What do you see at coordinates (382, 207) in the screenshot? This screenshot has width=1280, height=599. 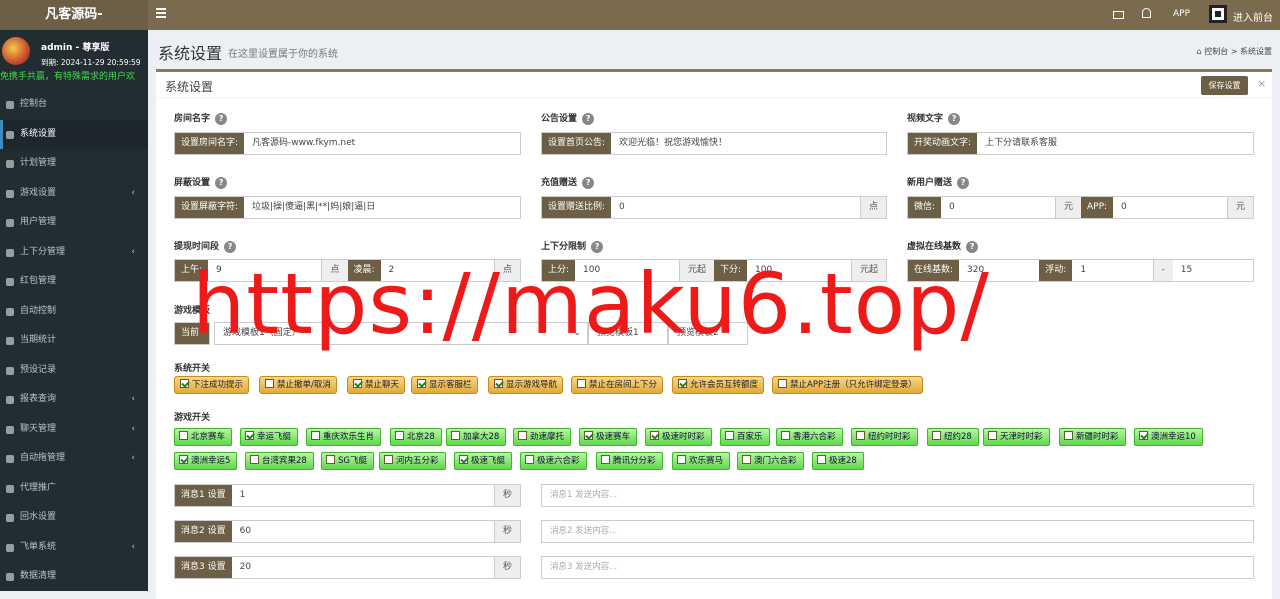 I see `block-words-input: 垃圾|操|傻逼|黑|**|妈|娘|逼|日` at bounding box center [382, 207].